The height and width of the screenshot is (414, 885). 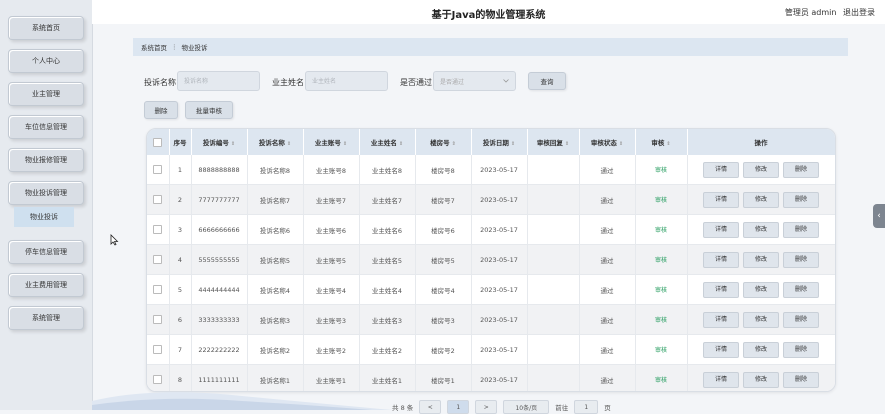 What do you see at coordinates (275, 142) in the screenshot?
I see `col-name: 投诉名称 ⇕` at bounding box center [275, 142].